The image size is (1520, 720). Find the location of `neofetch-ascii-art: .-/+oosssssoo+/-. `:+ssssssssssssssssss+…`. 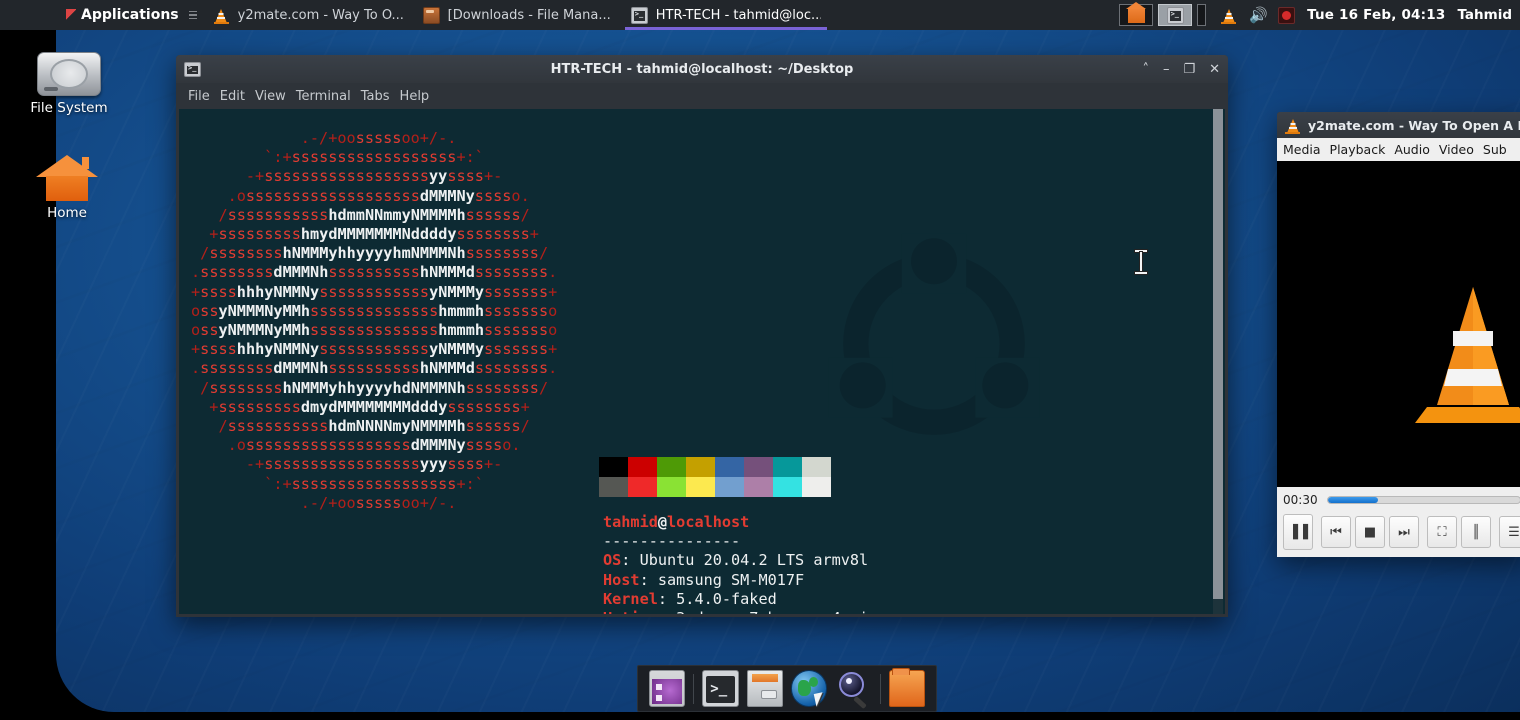

neofetch-ascii-art: .-/+oosssssoo+/-. `:+ssssssssssssssssss+… is located at coordinates (374, 320).